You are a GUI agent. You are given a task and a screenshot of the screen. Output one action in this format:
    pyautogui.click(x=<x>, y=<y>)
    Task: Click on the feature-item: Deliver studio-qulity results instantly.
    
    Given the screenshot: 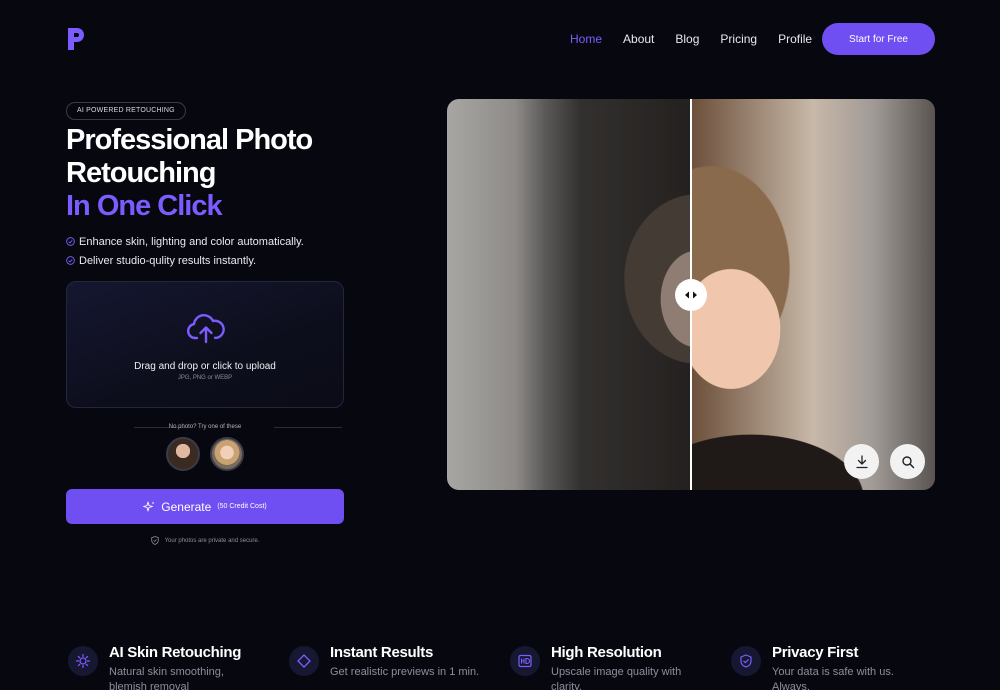 What is the action you would take?
    pyautogui.click(x=185, y=260)
    